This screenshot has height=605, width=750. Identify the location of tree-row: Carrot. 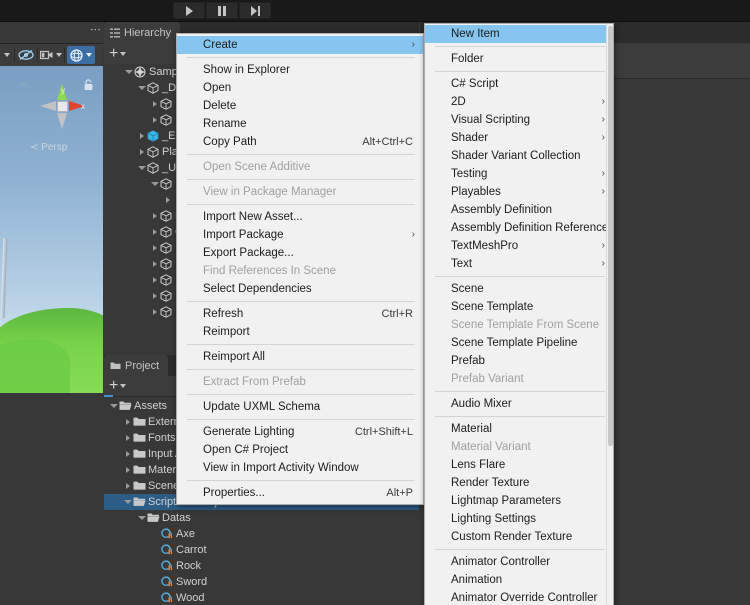
(261, 550).